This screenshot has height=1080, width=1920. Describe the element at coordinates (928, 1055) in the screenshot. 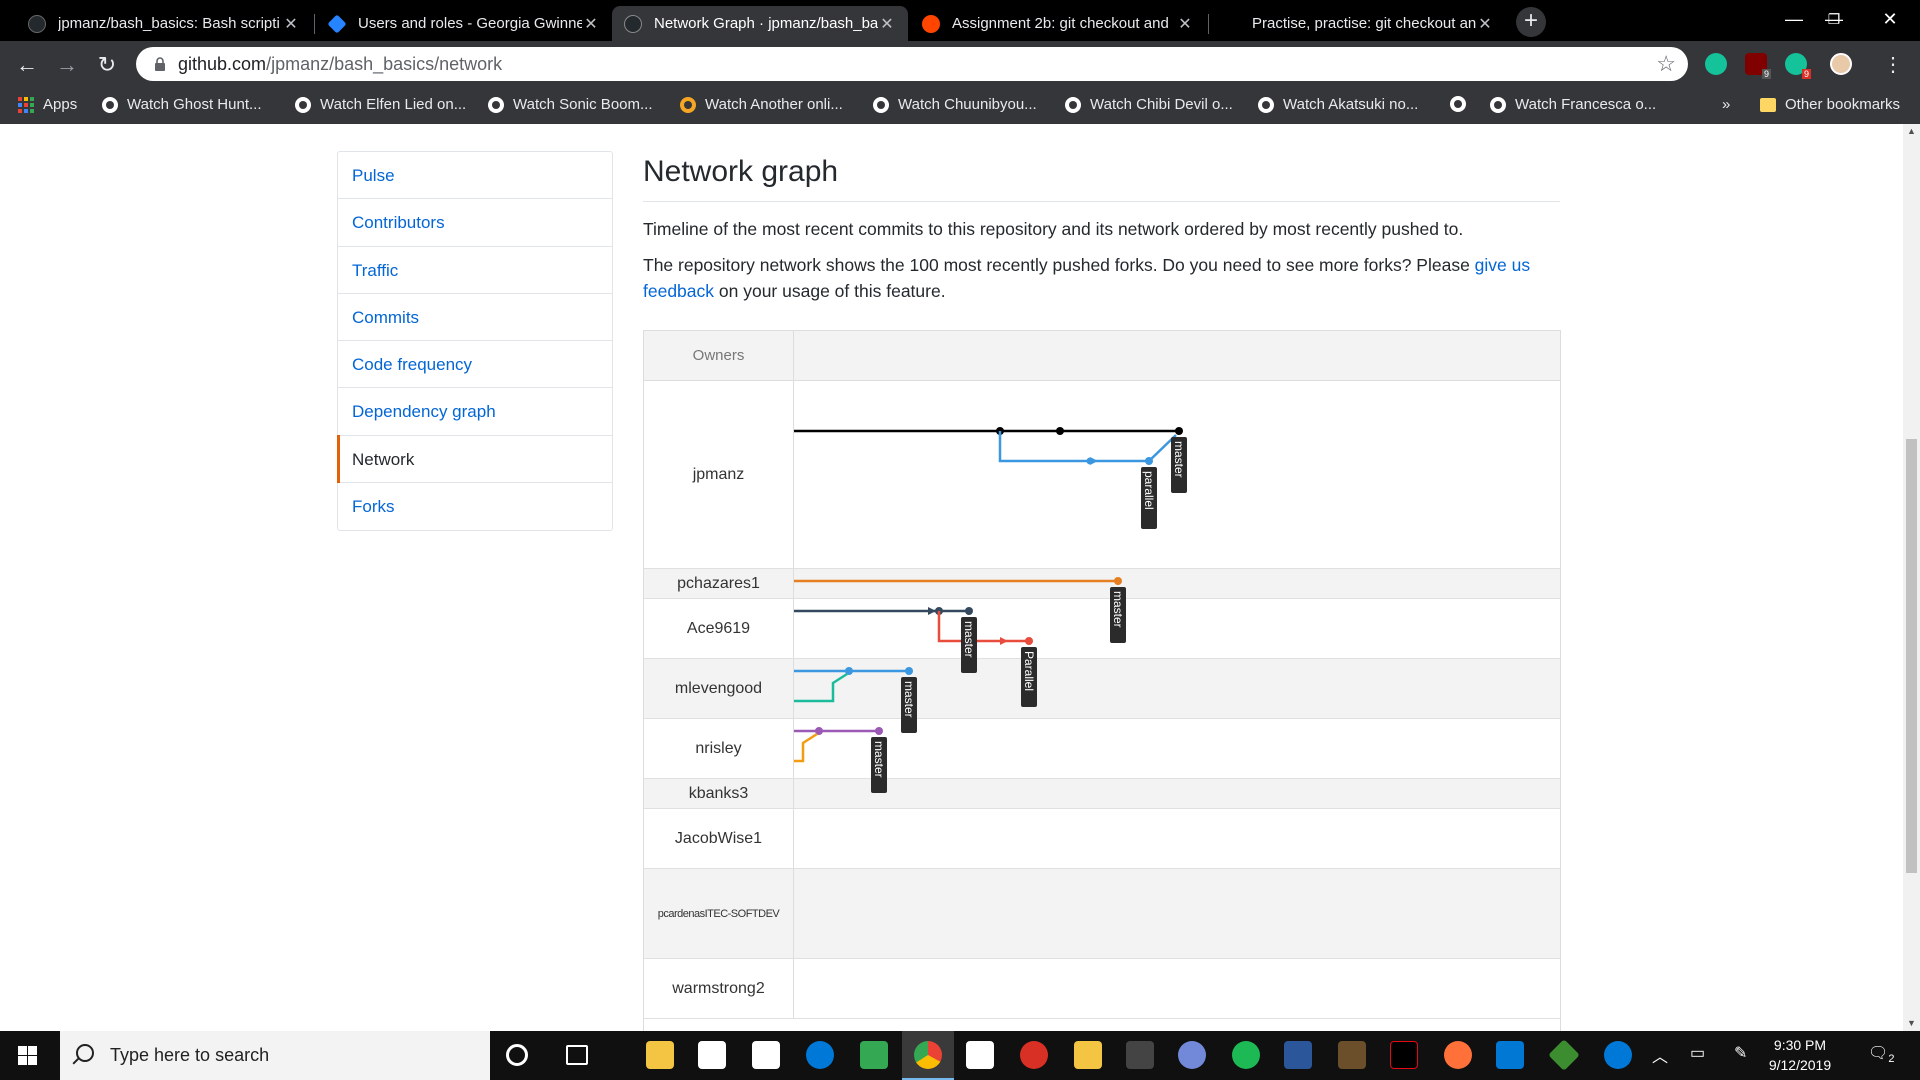

I see `chrome-icon` at that location.